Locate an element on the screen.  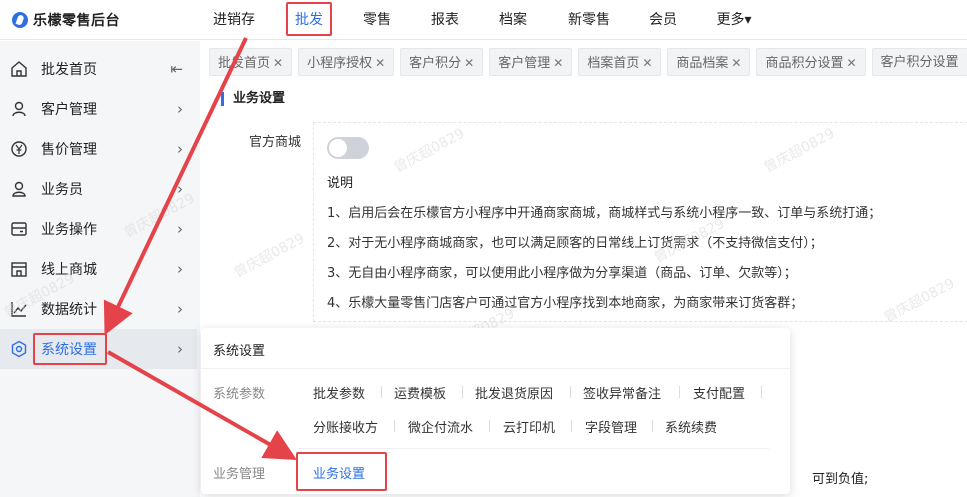
menu-item-cloud-printer: 云打印机 is located at coordinates (529, 426).